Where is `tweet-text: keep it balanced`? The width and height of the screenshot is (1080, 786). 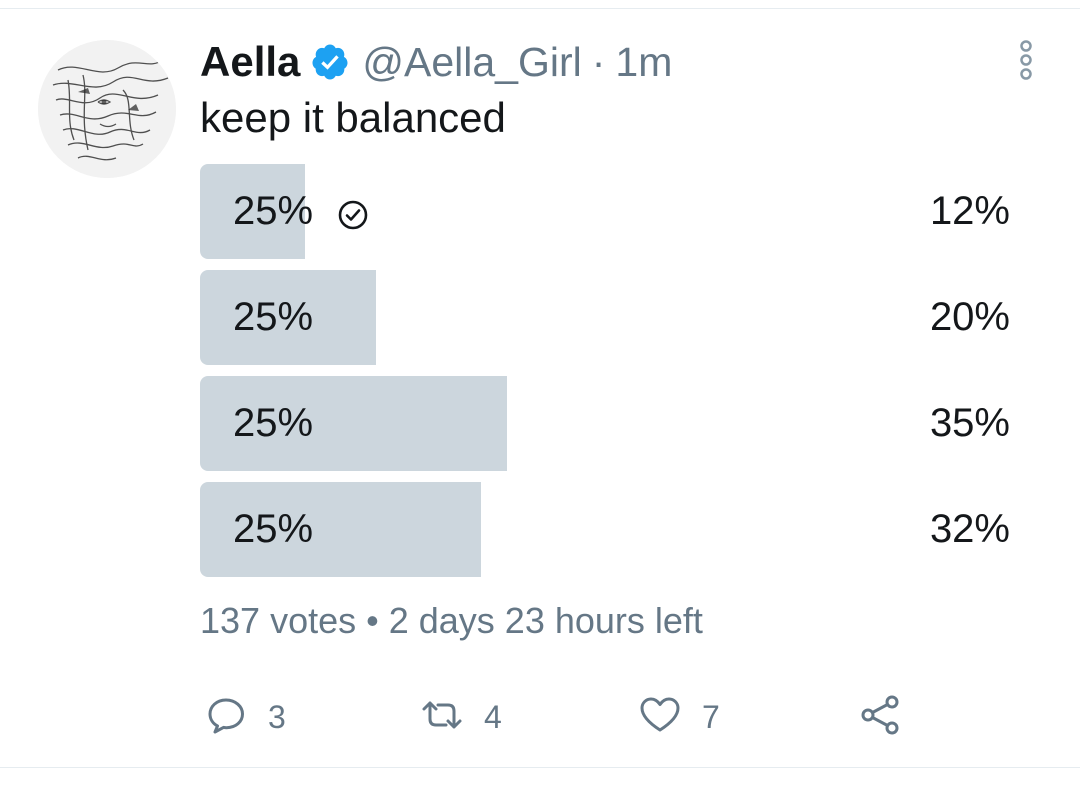 tweet-text: keep it balanced is located at coordinates (353, 117).